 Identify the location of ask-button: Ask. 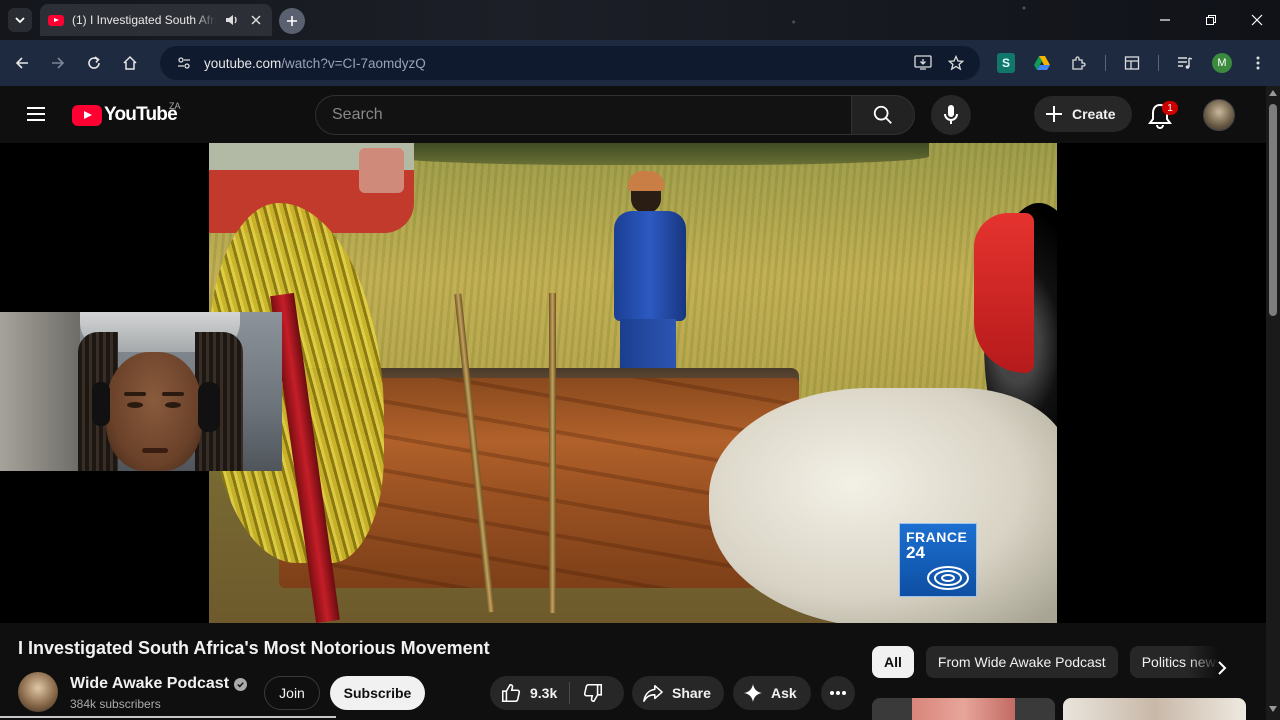
(772, 693).